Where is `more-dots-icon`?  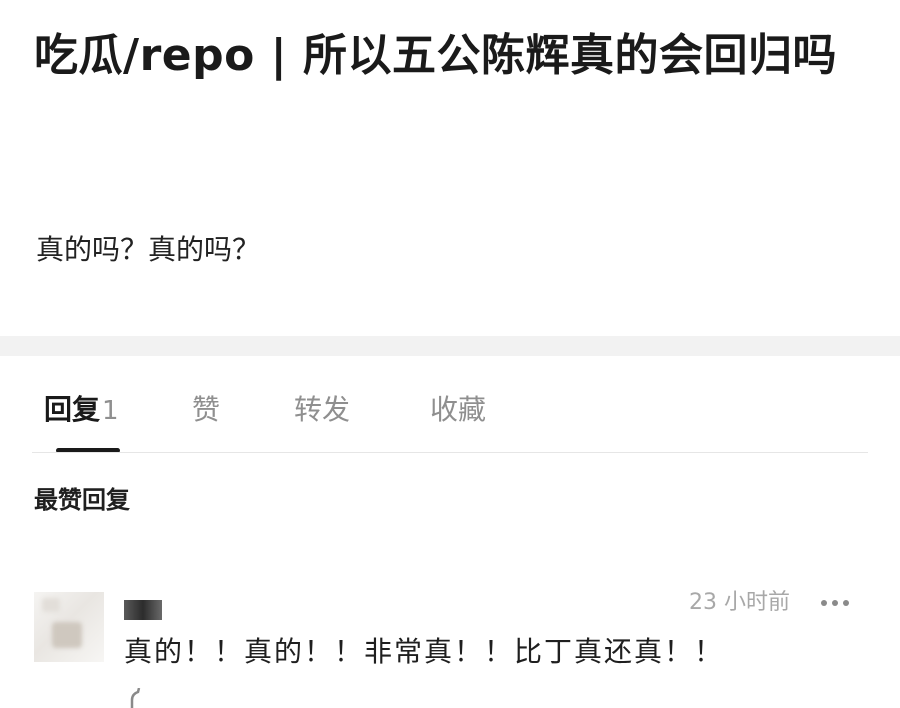
more-dots-icon is located at coordinates (835, 603).